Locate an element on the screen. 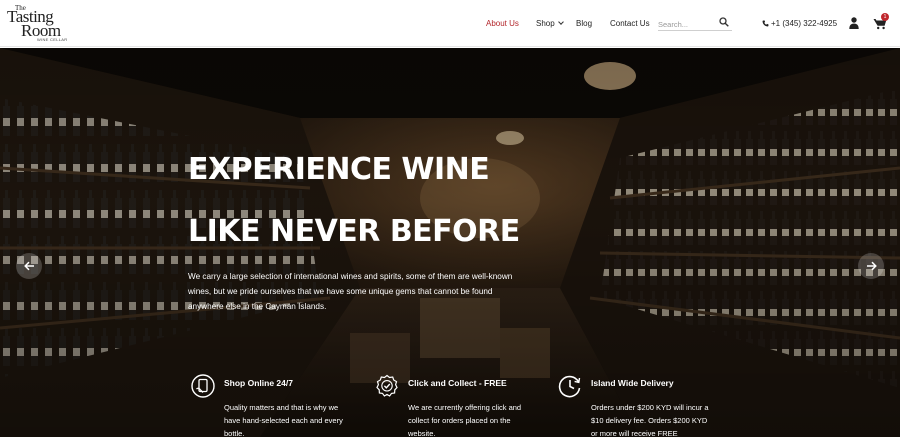 Image resolution: width=900 pixels, height=437 pixels. hero-headline-1: EXPERIENCE WINE is located at coordinates (339, 169).